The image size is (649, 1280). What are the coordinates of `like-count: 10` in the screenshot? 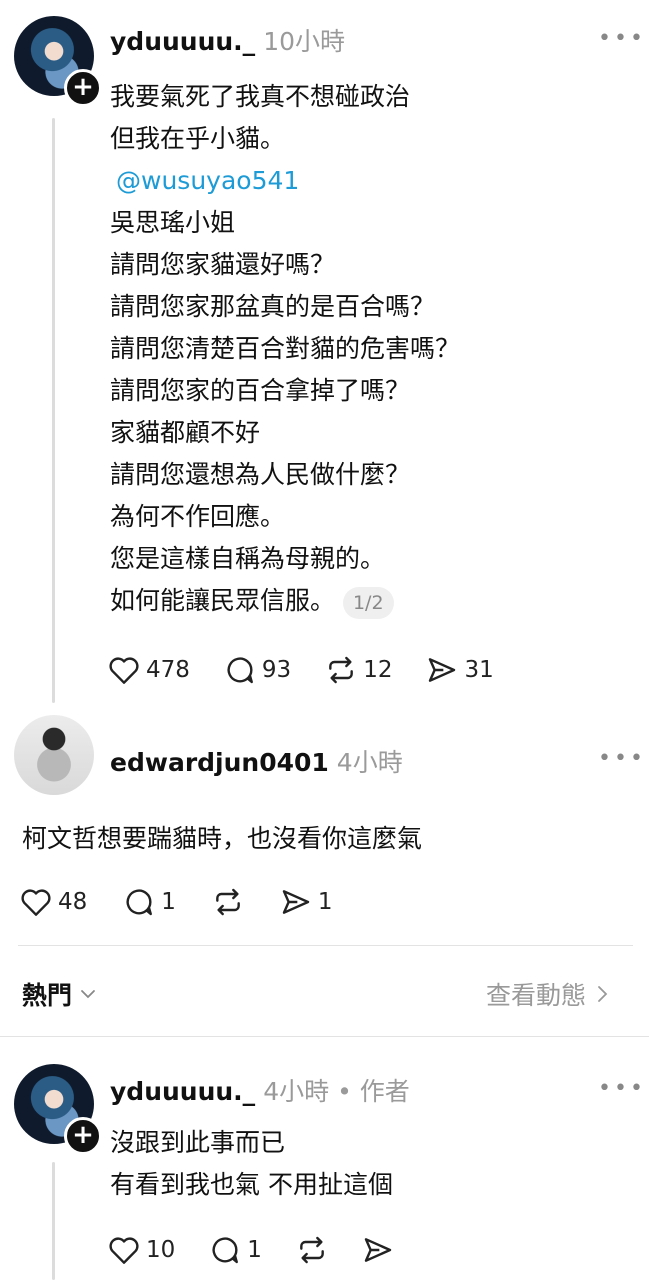 It's located at (161, 1250).